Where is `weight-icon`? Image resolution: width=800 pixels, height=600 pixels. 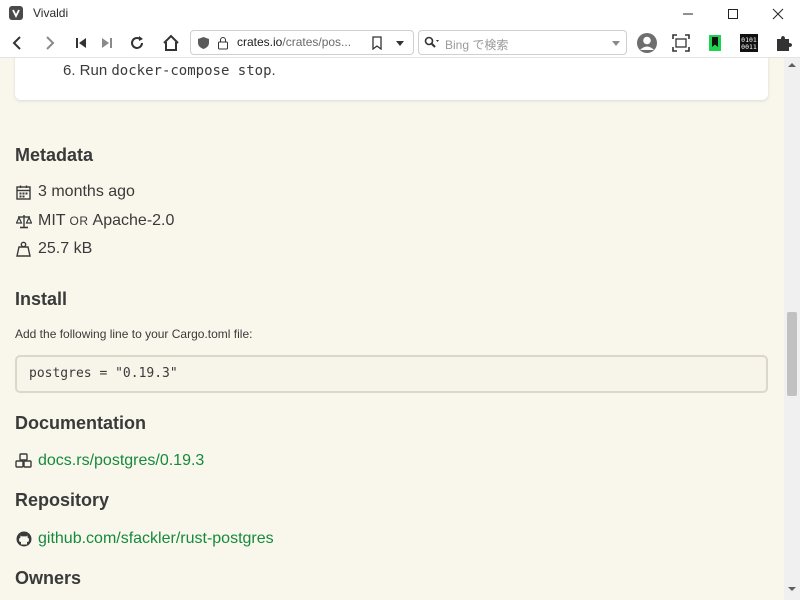
weight-icon is located at coordinates (23, 249).